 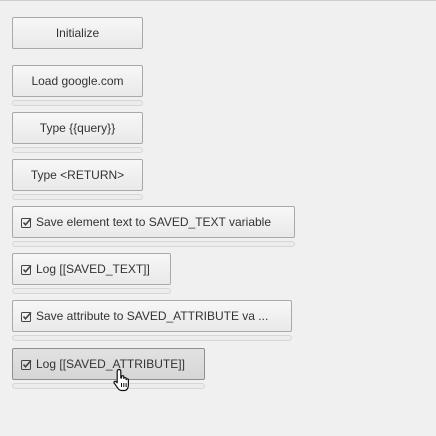 I want to click on step-save-element-text: Save element text to SAVED_TEXT variable, so click(x=153, y=226).